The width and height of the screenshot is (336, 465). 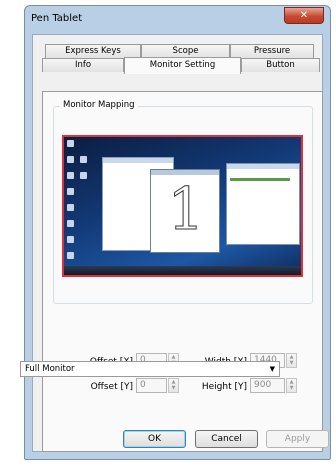 What do you see at coordinates (99, 105) in the screenshot?
I see `monitor-mapping-legend: Monitor Mapping` at bounding box center [99, 105].